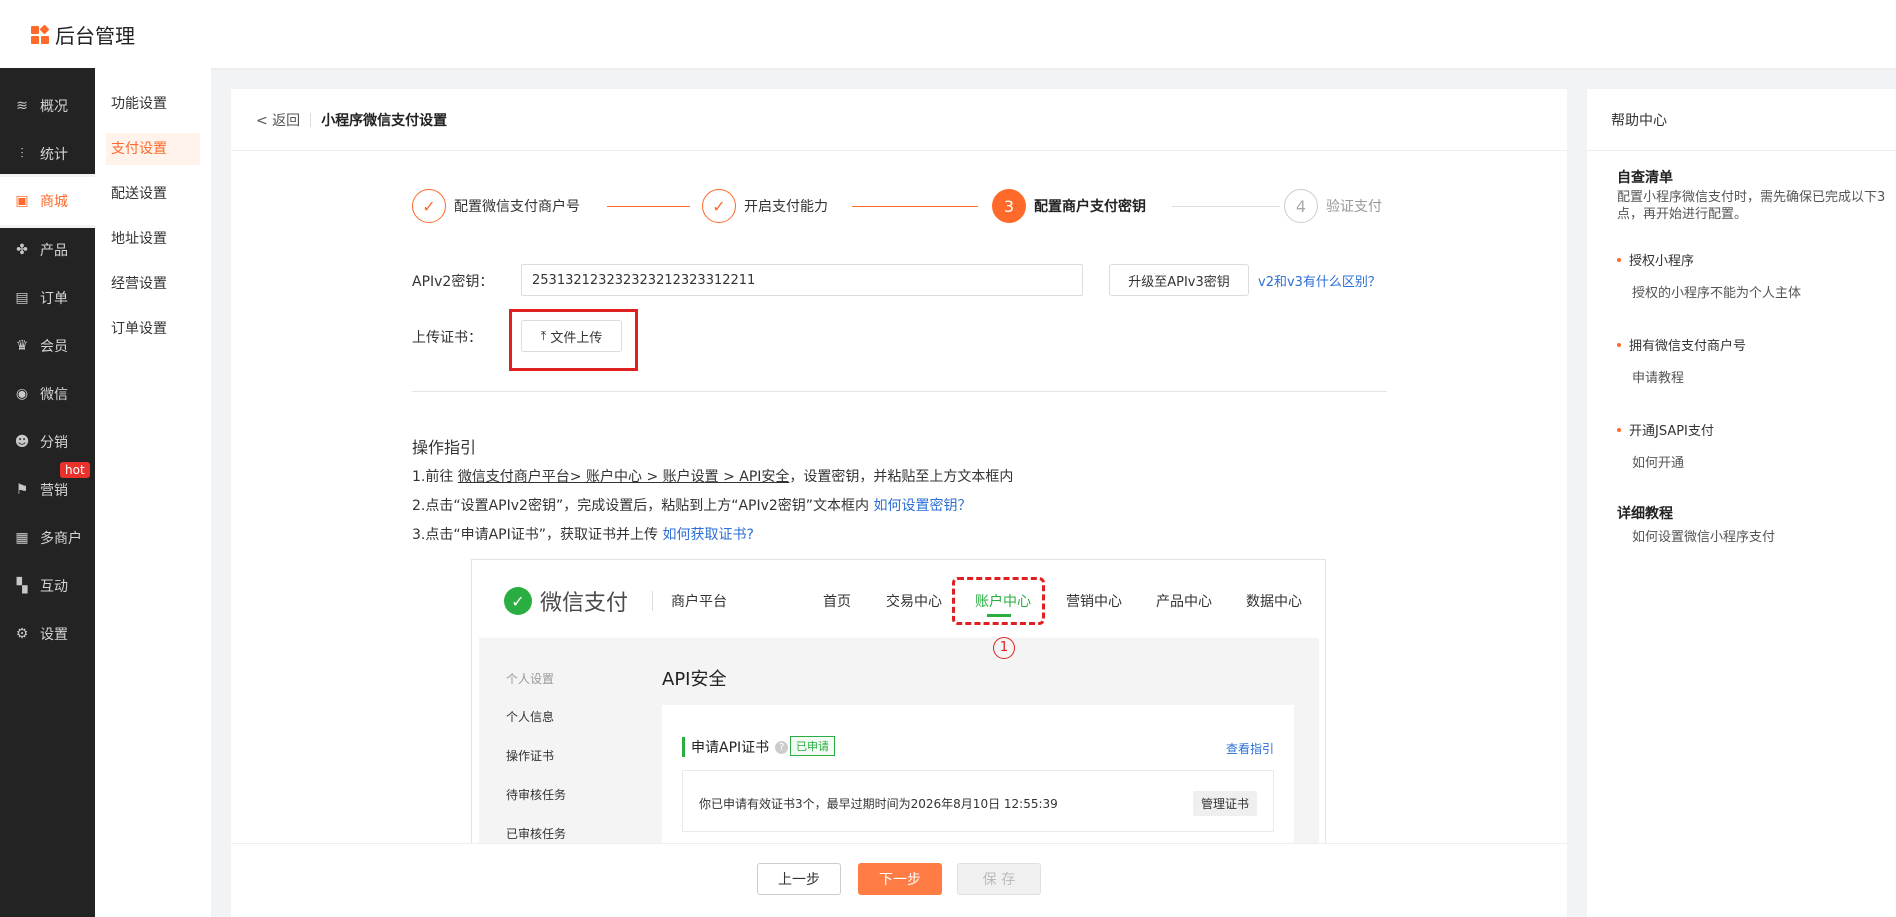 The image size is (1896, 917). I want to click on wx-side-heading: 个人设置, so click(530, 679).